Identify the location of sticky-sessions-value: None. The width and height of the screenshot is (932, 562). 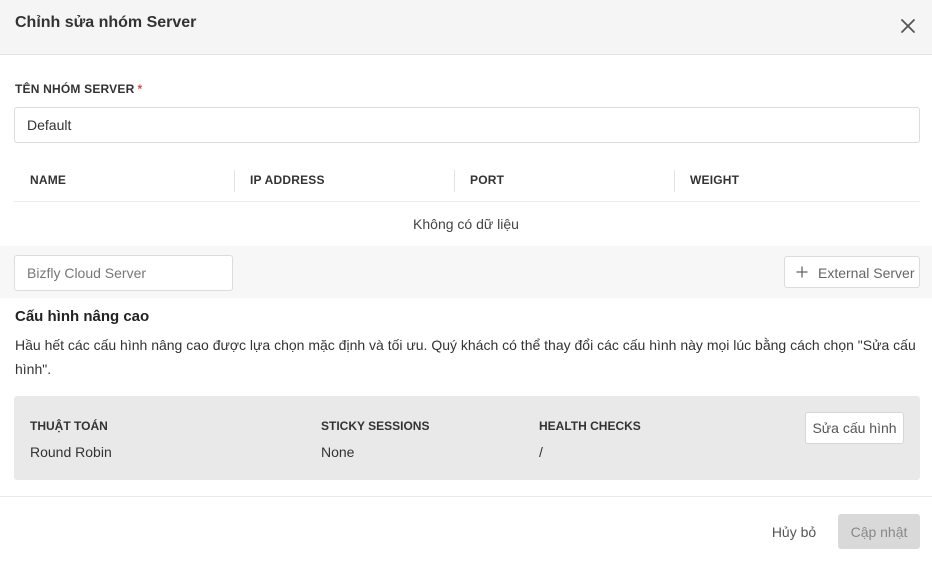
(338, 452).